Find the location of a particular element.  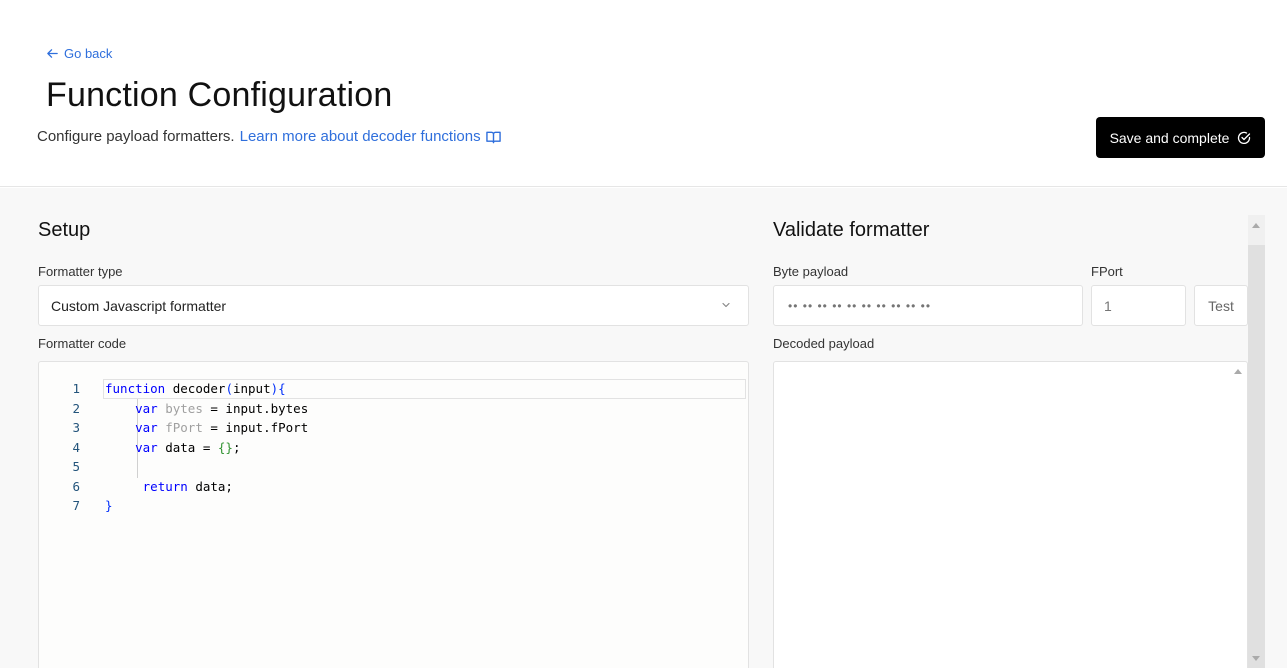

code-line: 2 var bytes = input.bytes is located at coordinates (393, 409).